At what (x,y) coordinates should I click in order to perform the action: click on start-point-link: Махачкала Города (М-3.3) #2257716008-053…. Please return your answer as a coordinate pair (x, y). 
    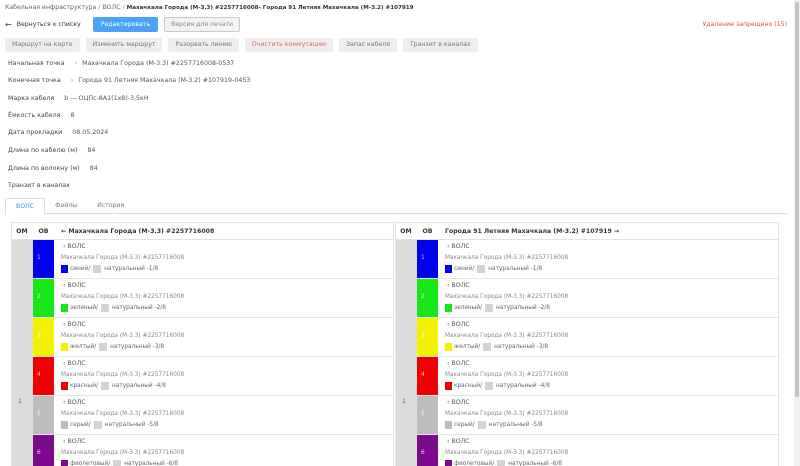
    Looking at the image, I should click on (158, 63).